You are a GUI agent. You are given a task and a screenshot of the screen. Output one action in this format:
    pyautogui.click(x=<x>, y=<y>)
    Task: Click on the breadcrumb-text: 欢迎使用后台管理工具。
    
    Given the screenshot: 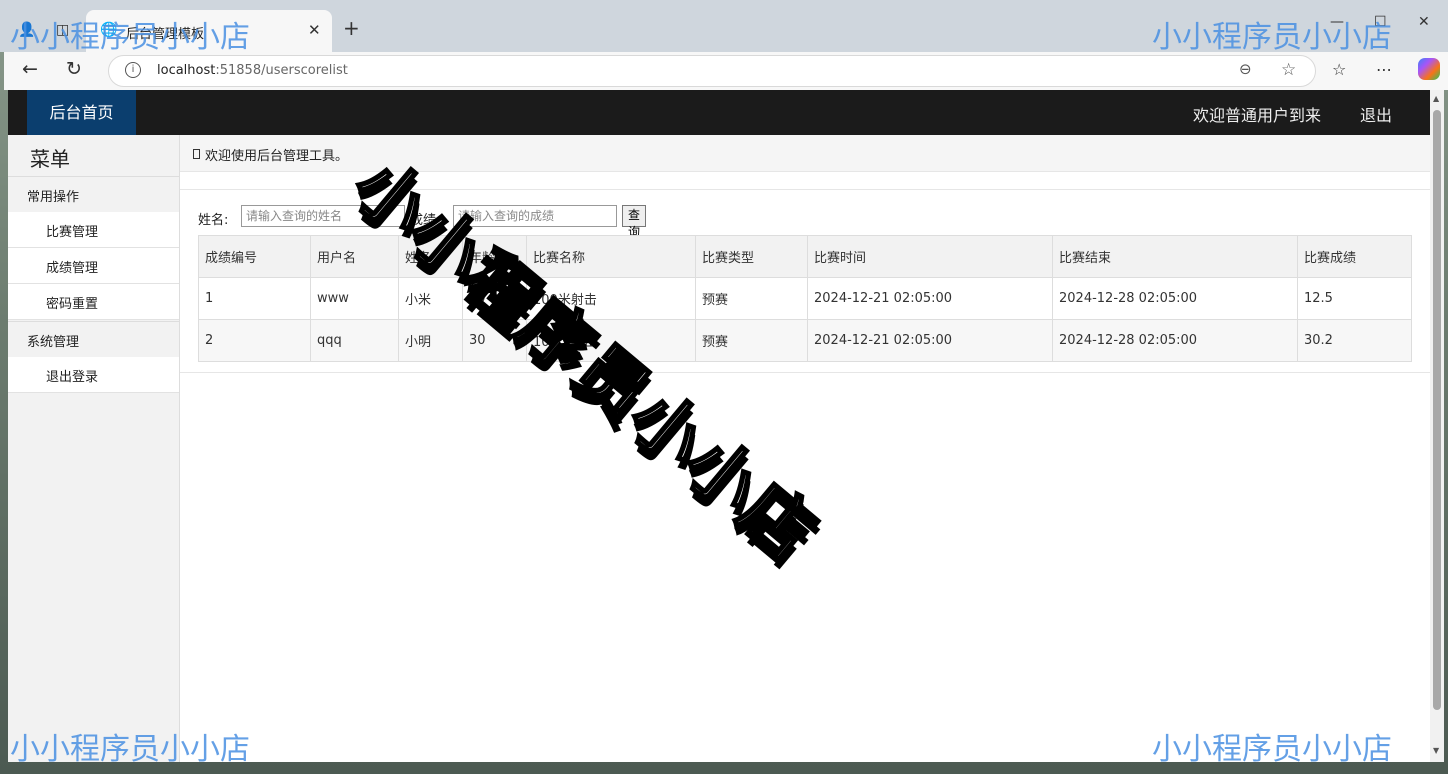 What is the action you would take?
    pyautogui.click(x=277, y=156)
    